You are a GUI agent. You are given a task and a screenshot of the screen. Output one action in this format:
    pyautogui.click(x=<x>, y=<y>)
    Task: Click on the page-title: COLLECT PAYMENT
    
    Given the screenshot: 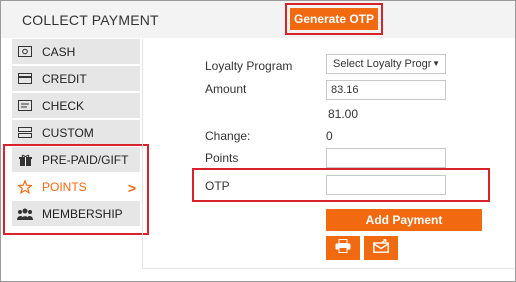 What is the action you would take?
    pyautogui.click(x=90, y=20)
    